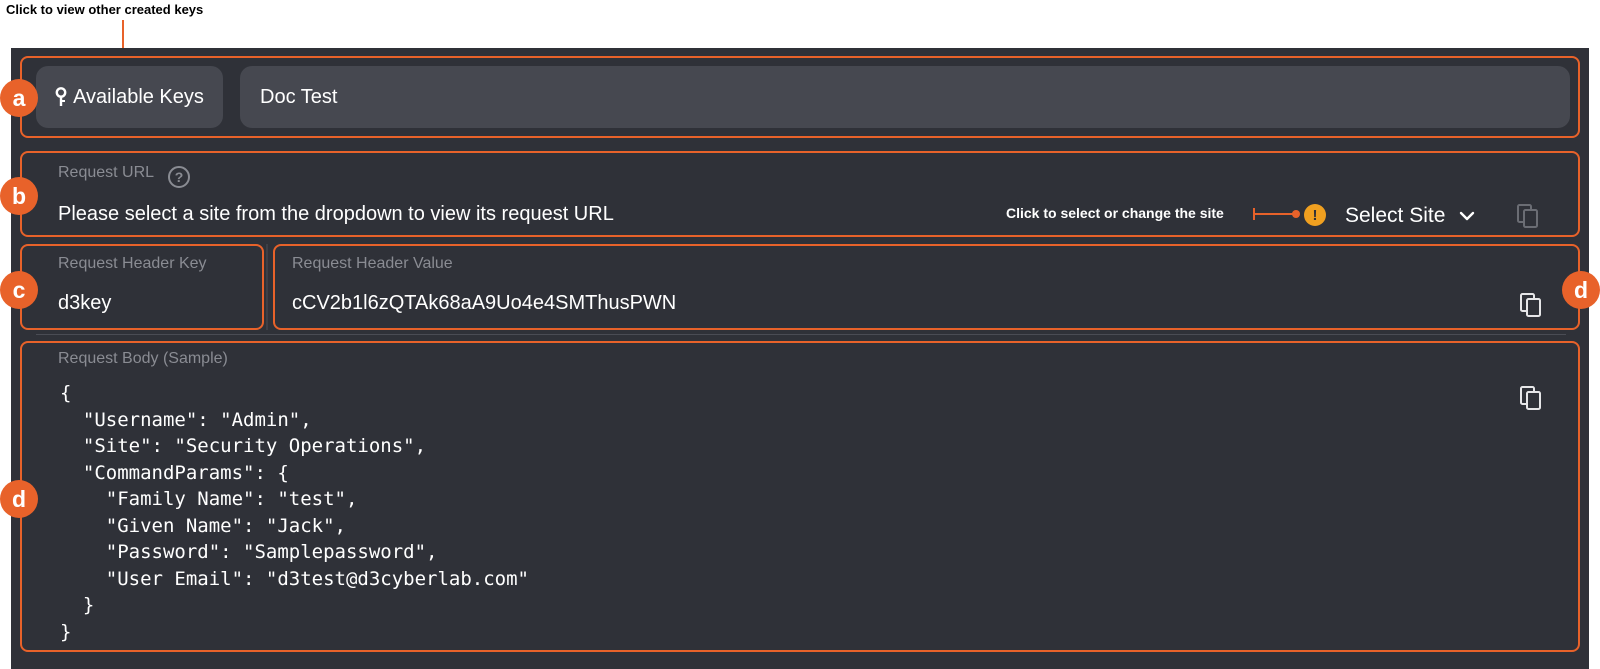  What do you see at coordinates (19, 196) in the screenshot?
I see `annotation-badge-b: b` at bounding box center [19, 196].